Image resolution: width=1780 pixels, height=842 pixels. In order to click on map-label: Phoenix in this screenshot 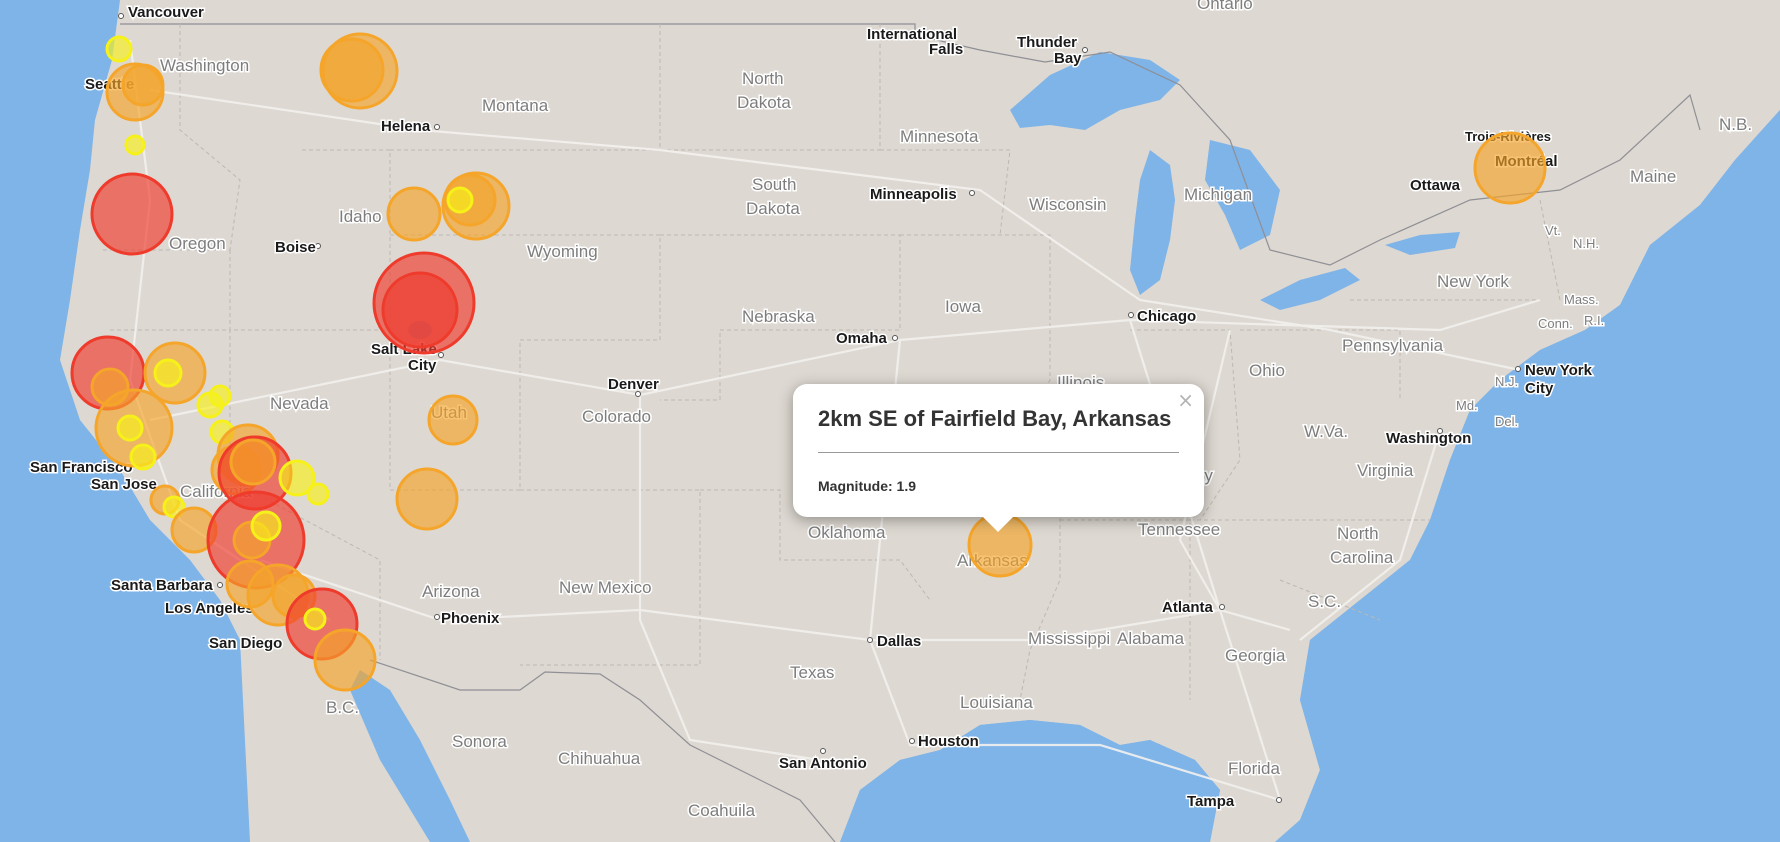, I will do `click(470, 618)`.